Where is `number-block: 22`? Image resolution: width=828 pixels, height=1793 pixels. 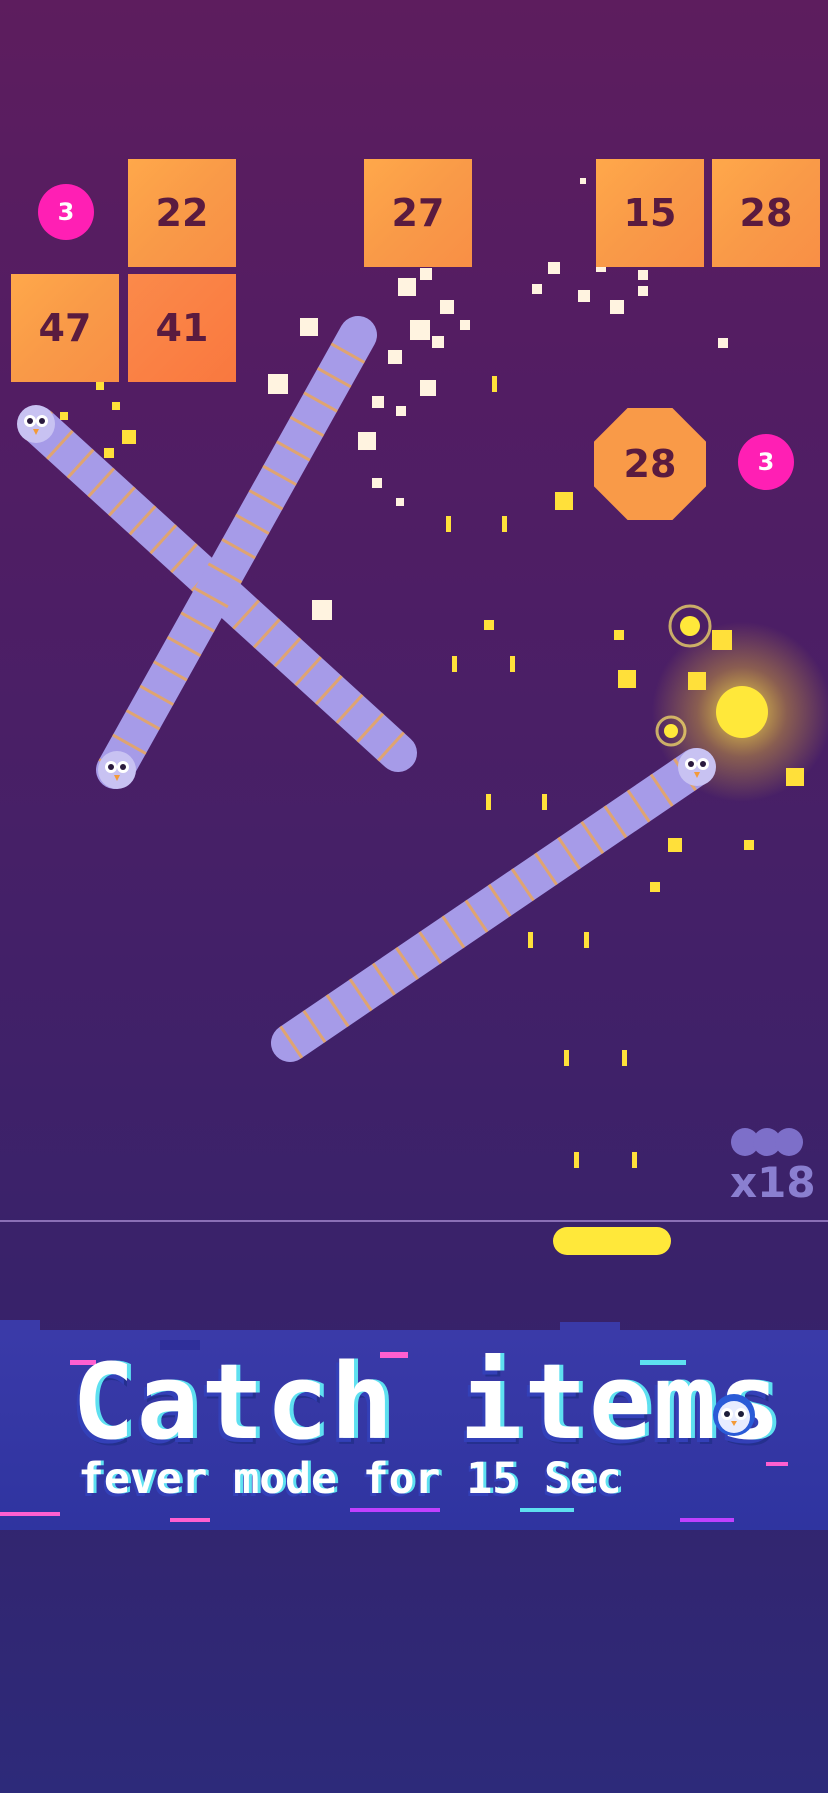 number-block: 22 is located at coordinates (182, 213).